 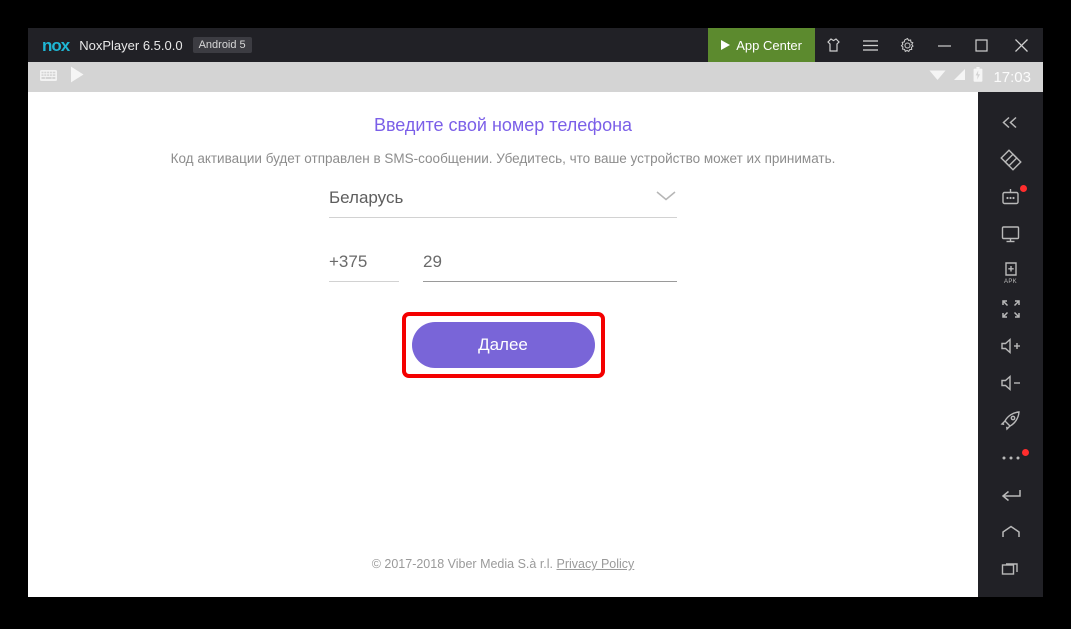 What do you see at coordinates (1011, 234) in the screenshot?
I see `screenshot-icon` at bounding box center [1011, 234].